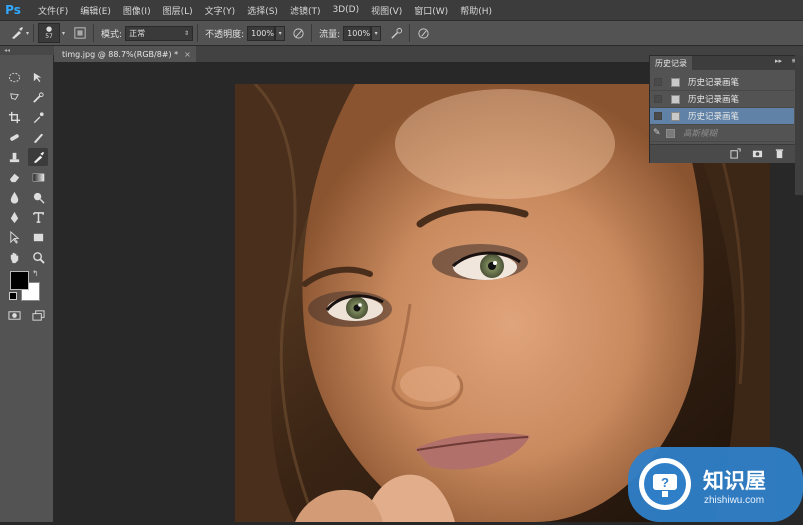 The width and height of the screenshot is (803, 525). I want to click on new-document-from-state-icon, so click(735, 153).